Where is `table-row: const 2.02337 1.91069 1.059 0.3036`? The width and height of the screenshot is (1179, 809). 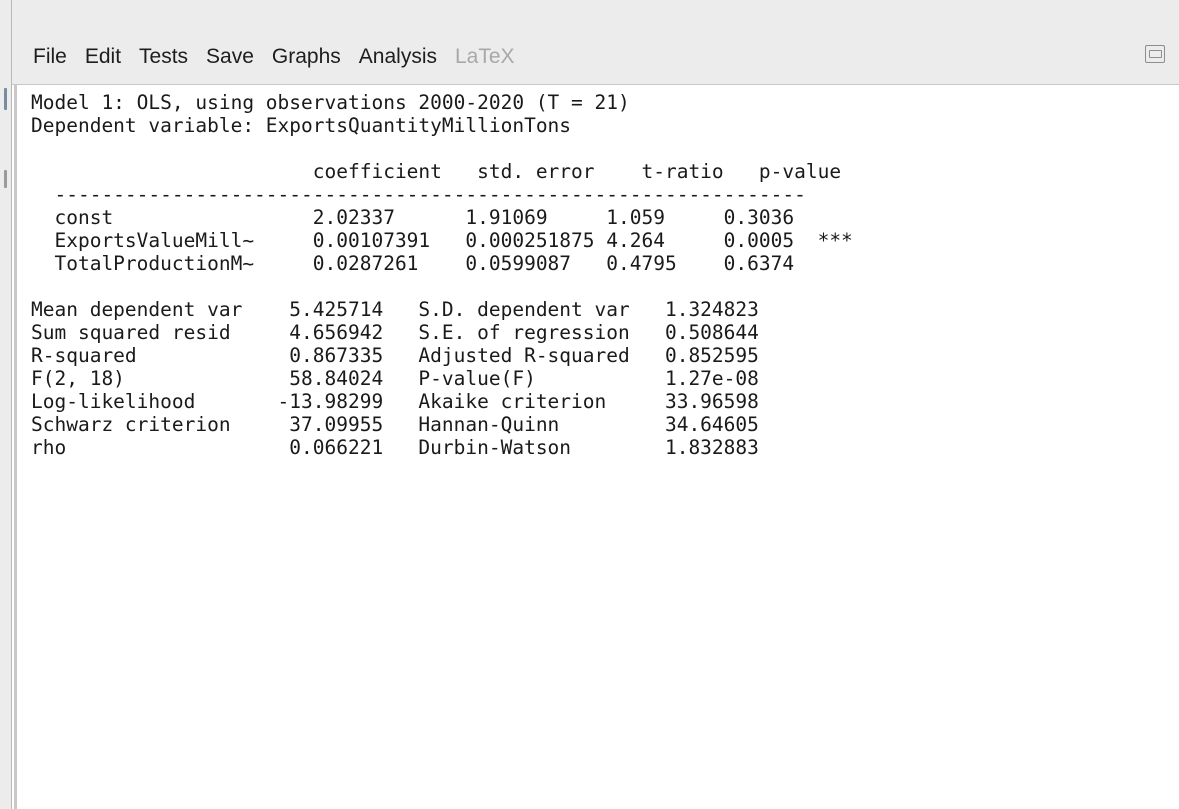
table-row: const 2.02337 1.91069 1.059 0.3036 is located at coordinates (413, 217).